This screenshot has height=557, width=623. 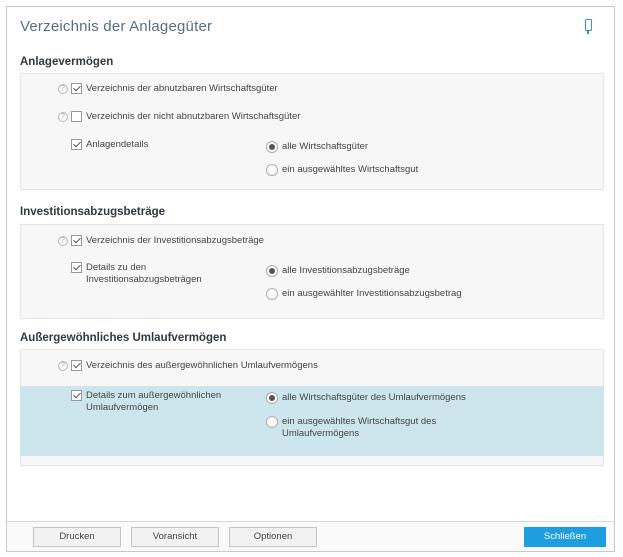 What do you see at coordinates (175, 537) in the screenshot?
I see `preview-button: Voransicht` at bounding box center [175, 537].